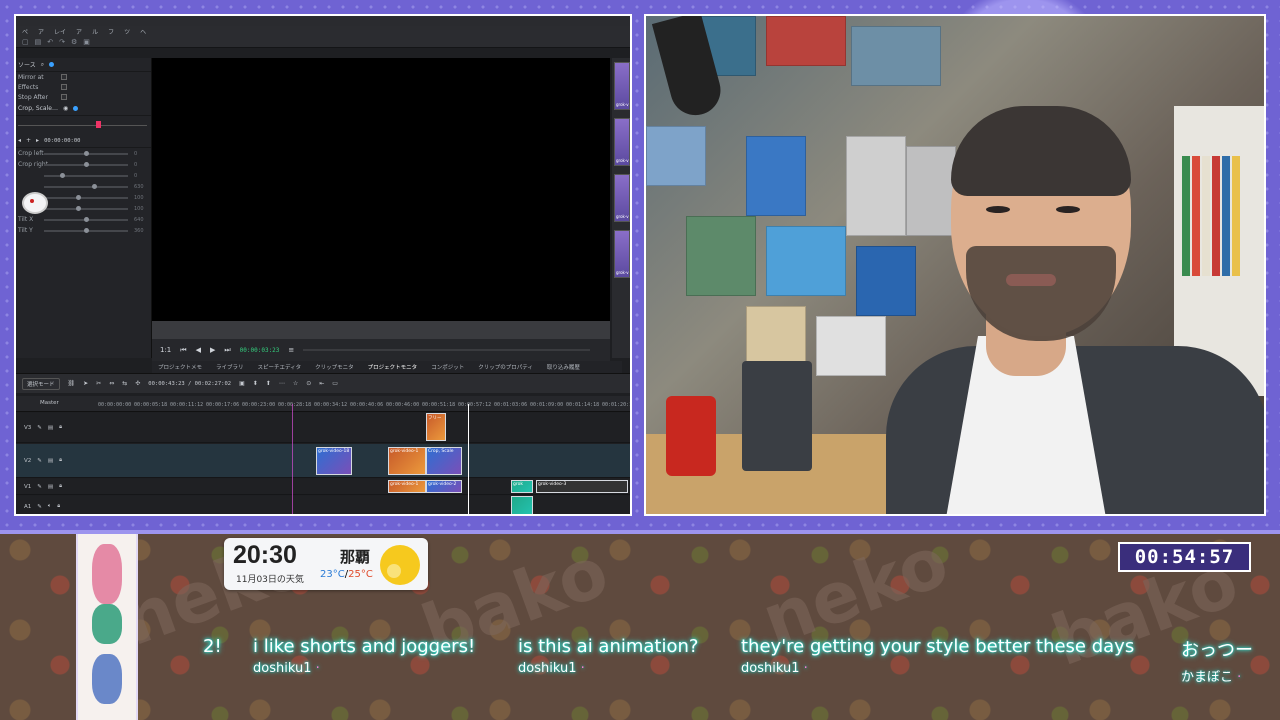 The height and width of the screenshot is (720, 1280). Describe the element at coordinates (180, 367) in the screenshot. I see `tab-project-notes: プロジェクトメモ` at that location.